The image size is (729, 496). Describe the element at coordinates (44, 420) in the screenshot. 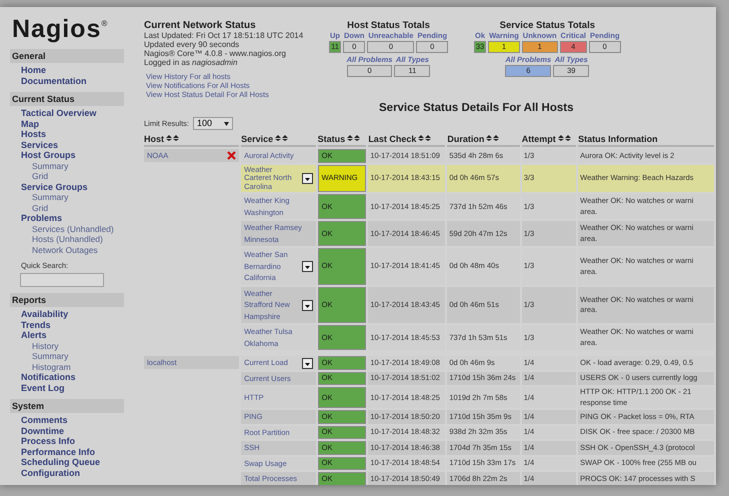

I see `sidebar-link: Comments` at that location.